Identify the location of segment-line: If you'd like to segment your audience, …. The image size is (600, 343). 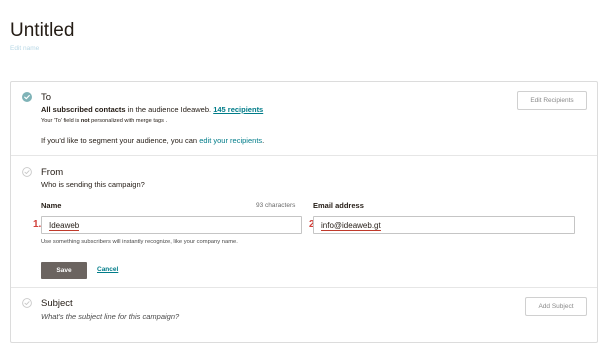
(153, 140).